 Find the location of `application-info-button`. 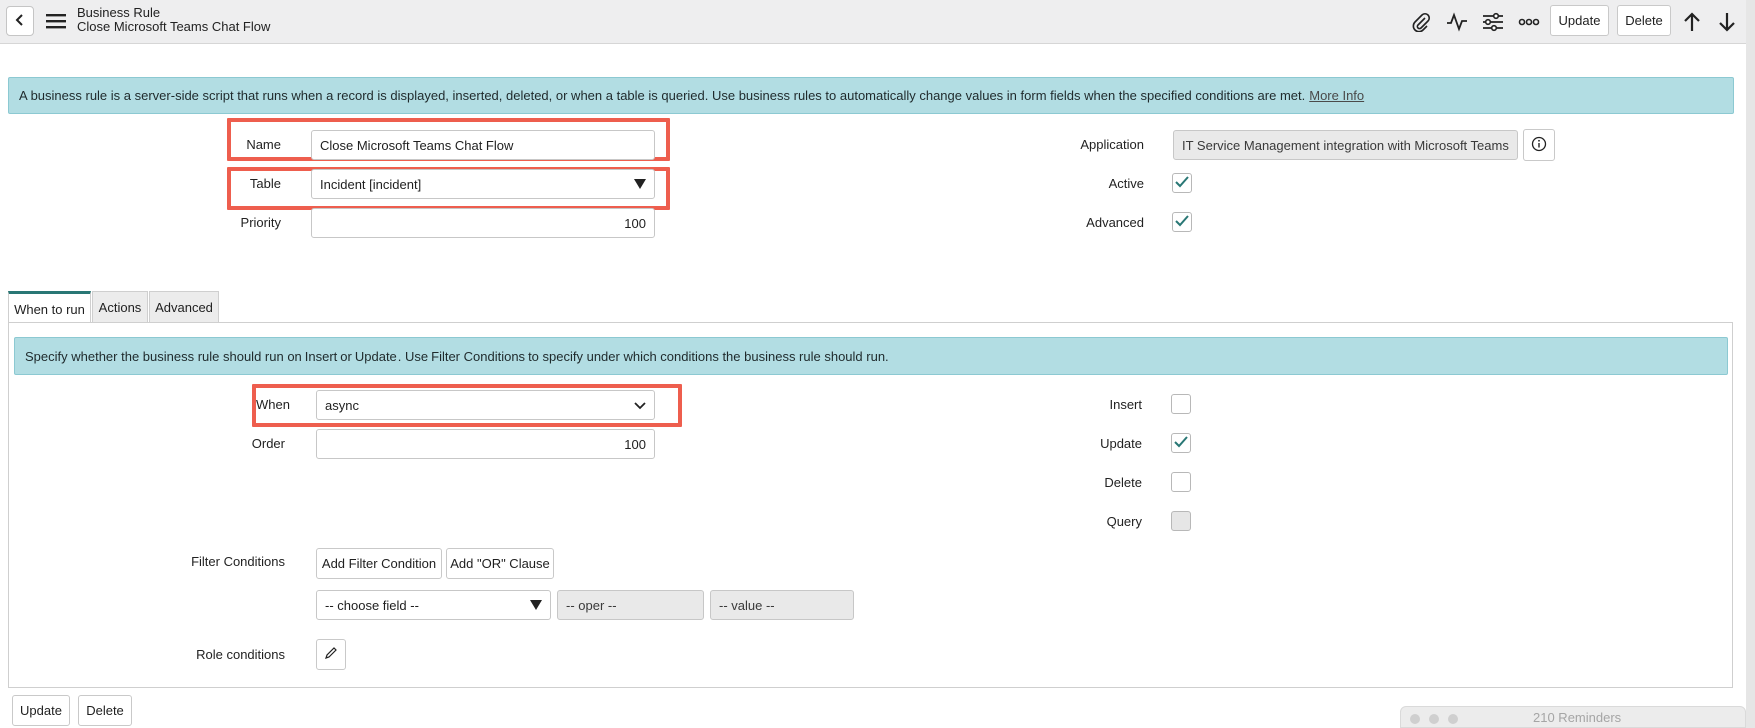

application-info-button is located at coordinates (1539, 145).